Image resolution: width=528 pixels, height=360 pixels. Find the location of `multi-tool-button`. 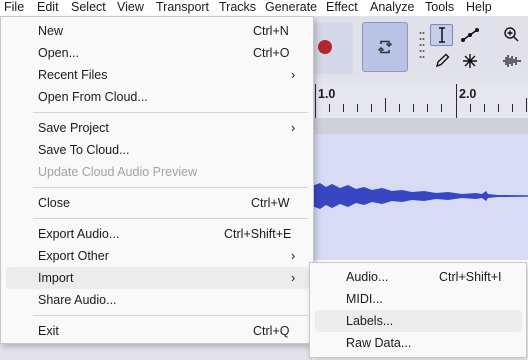

multi-tool-button is located at coordinates (469, 61).